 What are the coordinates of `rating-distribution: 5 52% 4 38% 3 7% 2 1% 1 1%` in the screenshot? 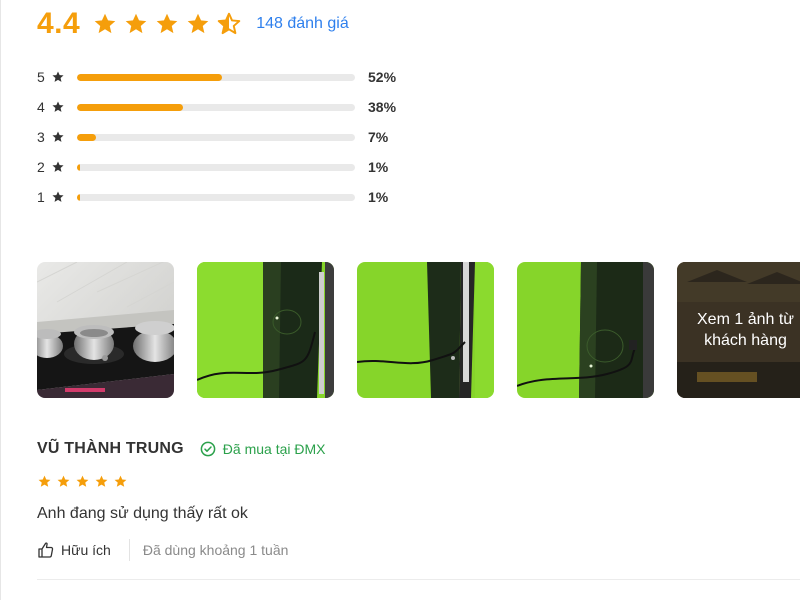 It's located at (227, 137).